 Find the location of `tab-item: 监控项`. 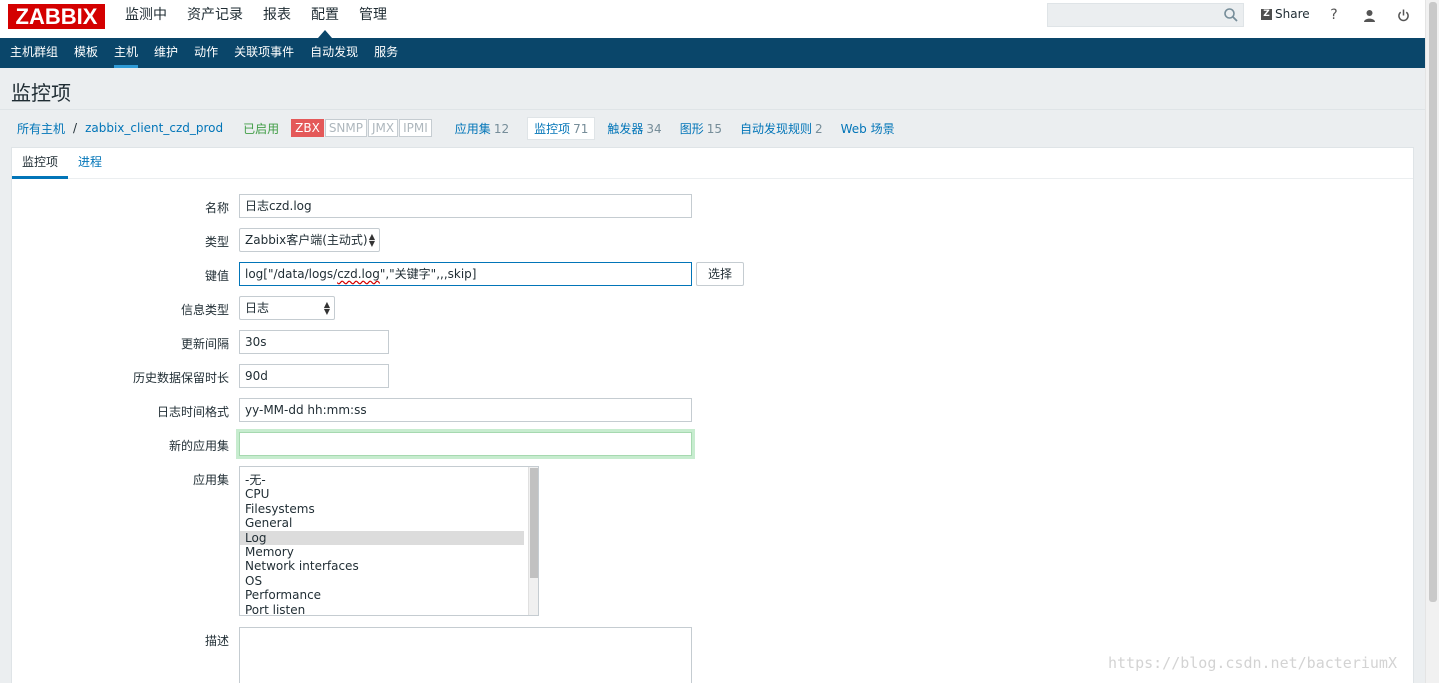

tab-item: 监控项 is located at coordinates (40, 163).